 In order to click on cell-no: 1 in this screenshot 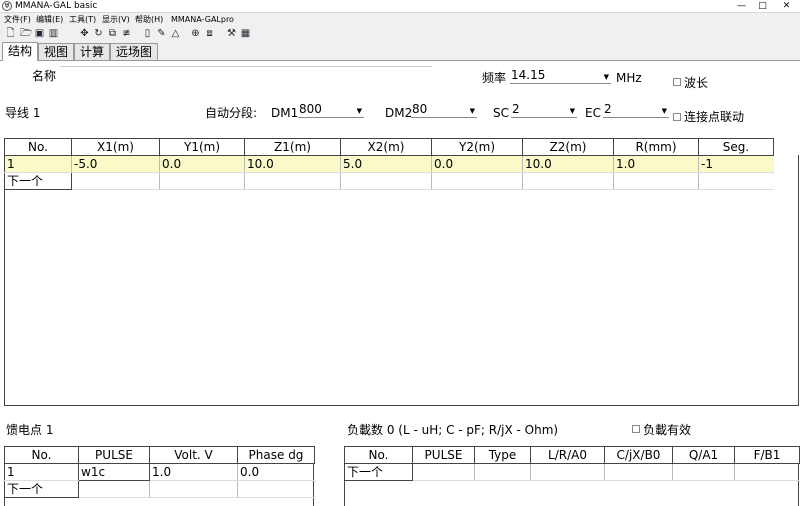, I will do `click(38, 164)`.